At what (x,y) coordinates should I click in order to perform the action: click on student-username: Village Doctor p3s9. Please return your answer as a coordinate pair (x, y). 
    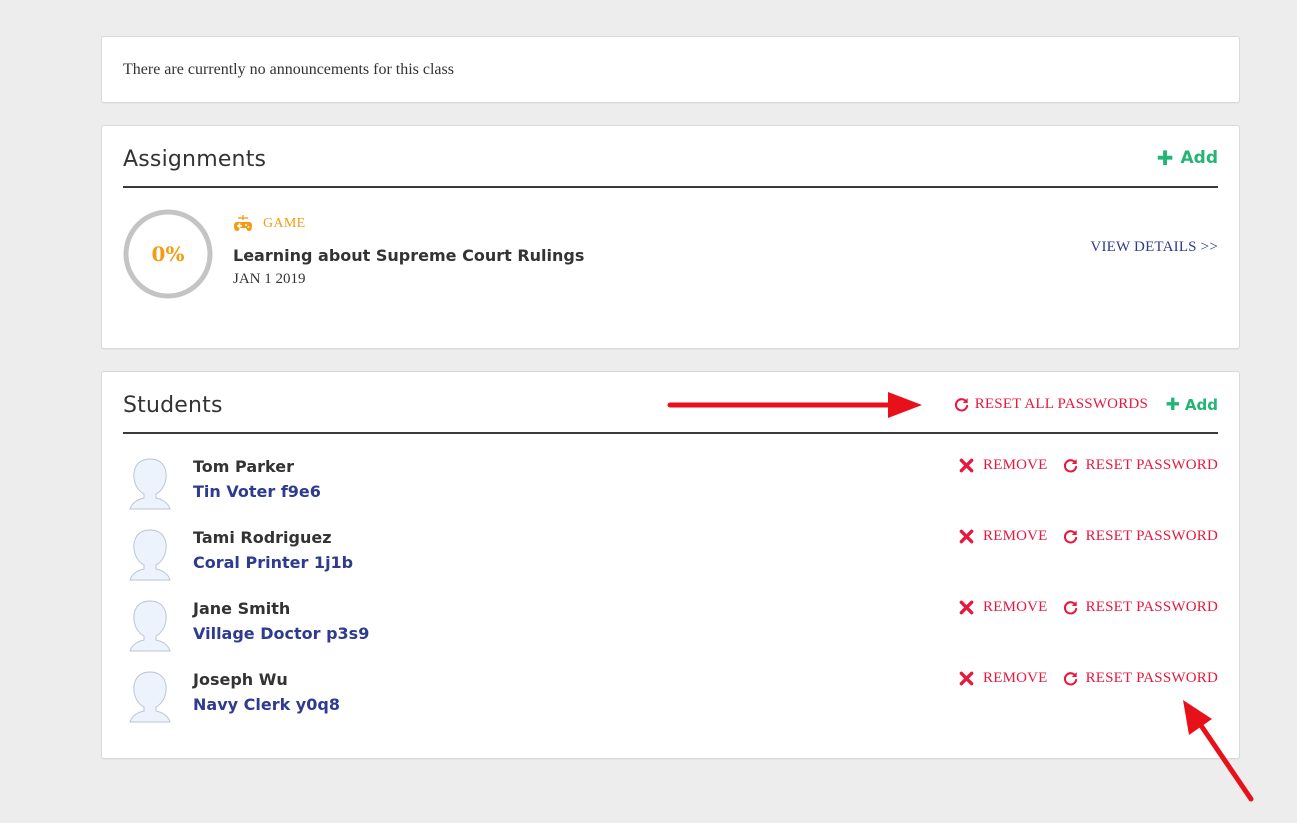
    Looking at the image, I should click on (281, 633).